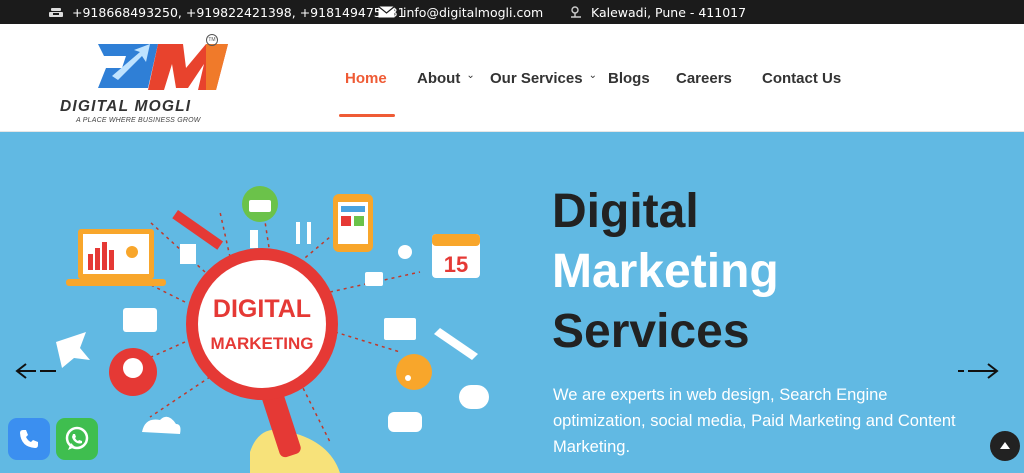 This screenshot has height=473, width=1024. What do you see at coordinates (456, 264) in the screenshot?
I see `calendar-day: 15` at bounding box center [456, 264].